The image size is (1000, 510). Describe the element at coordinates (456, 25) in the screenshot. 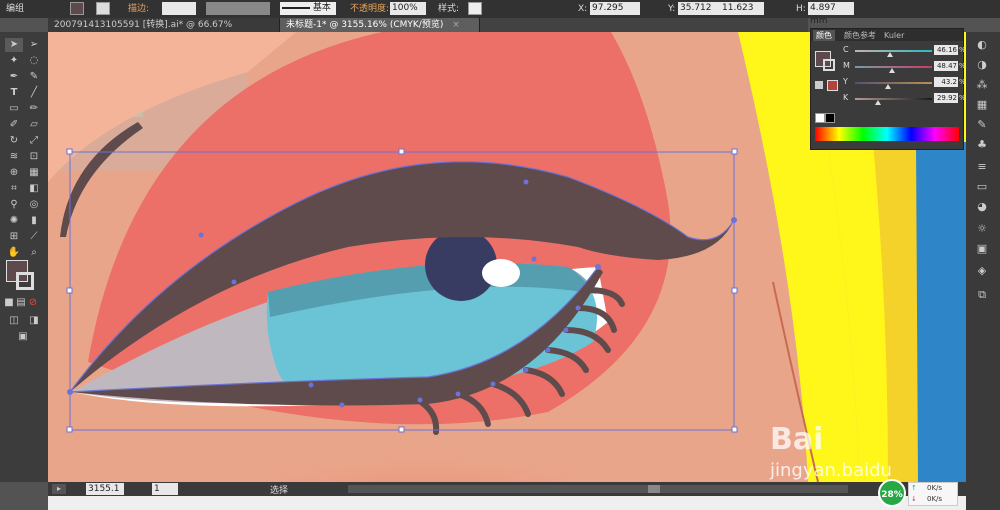

I see `close-icon: ×` at that location.